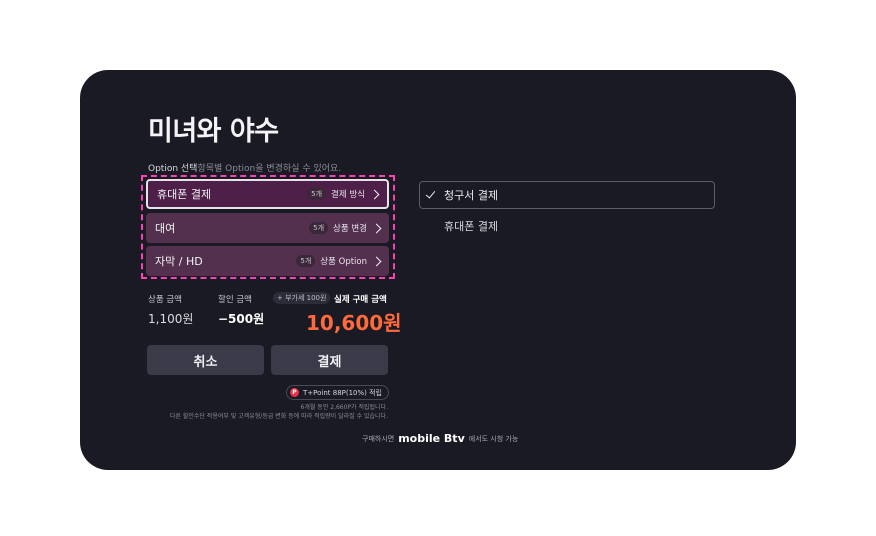 The width and height of the screenshot is (876, 536). Describe the element at coordinates (294, 392) in the screenshot. I see `t-point-icon: P` at that location.